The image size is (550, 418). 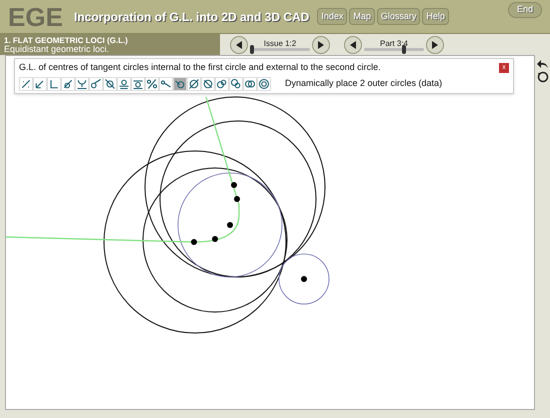 I want to click on section-subtitle: Equidistant geometric loci., so click(x=57, y=49).